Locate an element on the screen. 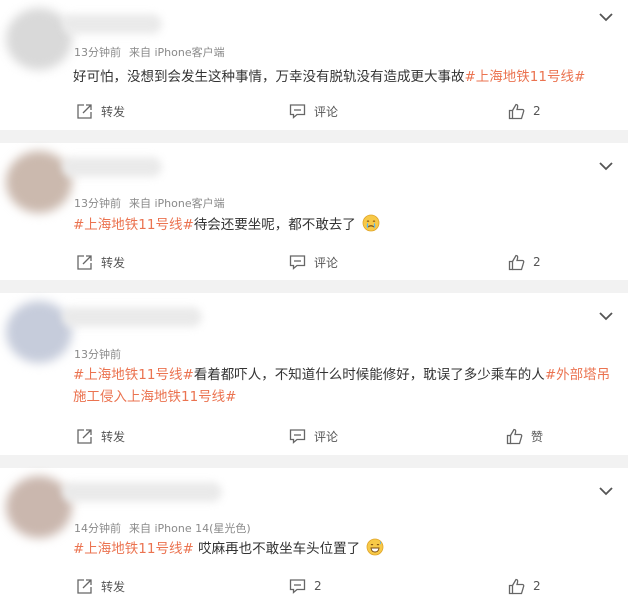 The width and height of the screenshot is (628, 606). comment-actions: 转发 2 2 is located at coordinates (314, 586).